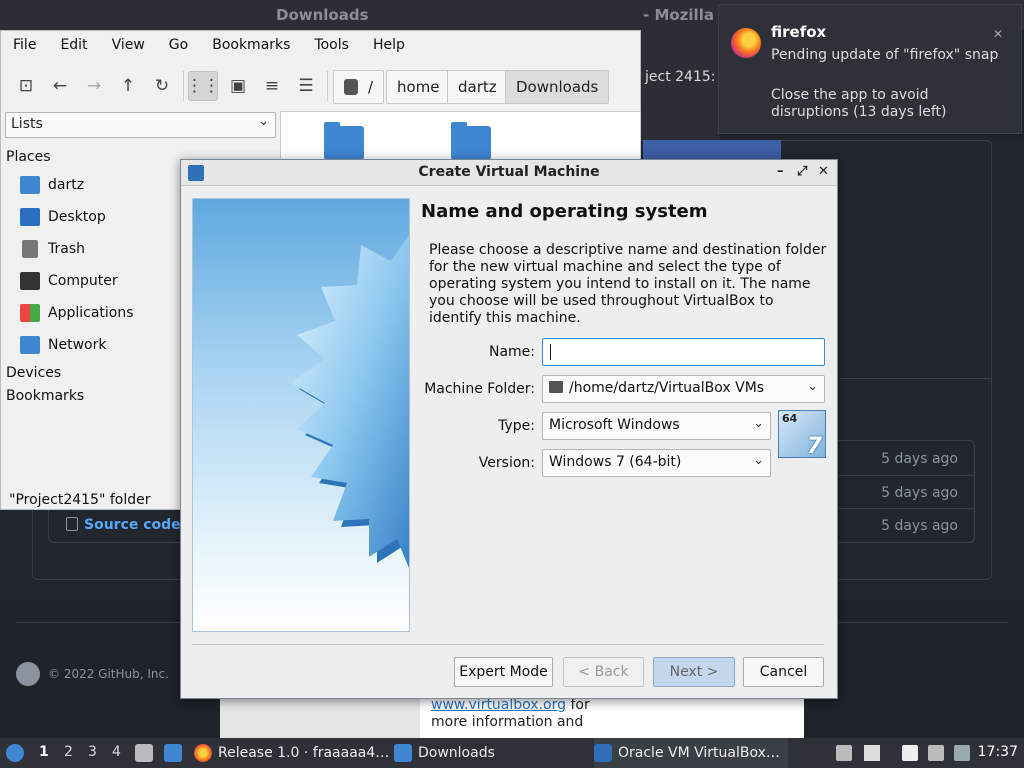 This screenshot has height=768, width=1024. What do you see at coordinates (998, 752) in the screenshot?
I see `clock: 17:37` at bounding box center [998, 752].